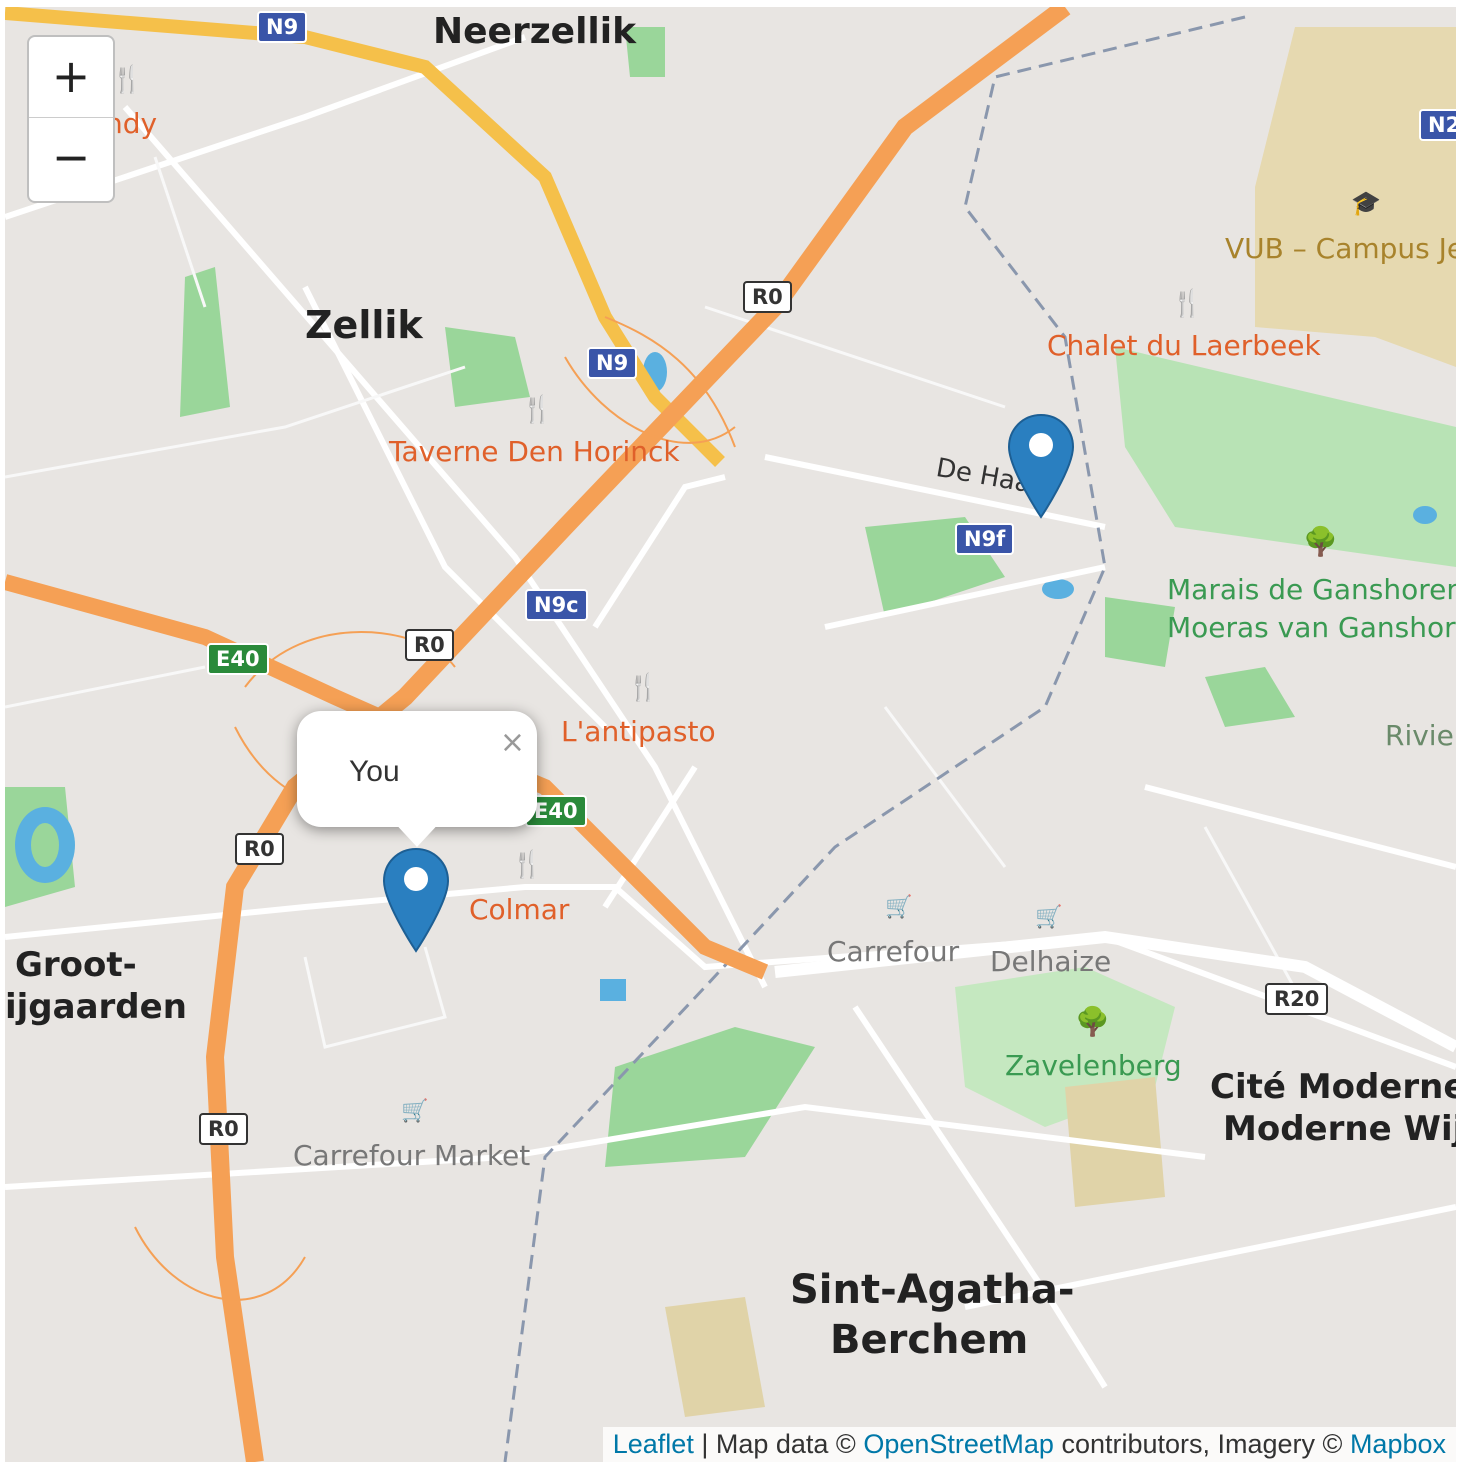 The image size is (1463, 1469). What do you see at coordinates (1339, 1129) in the screenshot?
I see `place-label-cite-2: Moderne Wijk` at bounding box center [1339, 1129].